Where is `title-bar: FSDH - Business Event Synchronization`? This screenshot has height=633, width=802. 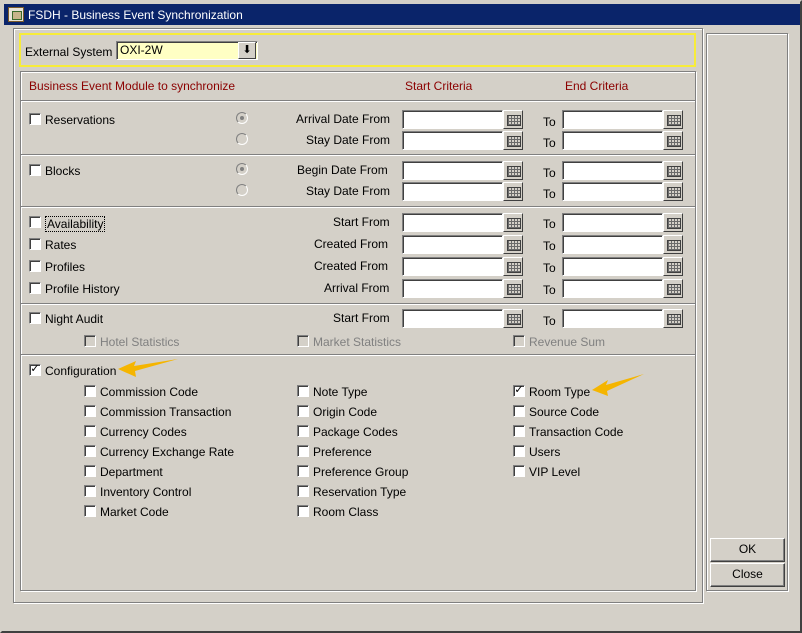 title-bar: FSDH - Business Event Synchronization is located at coordinates (402, 14).